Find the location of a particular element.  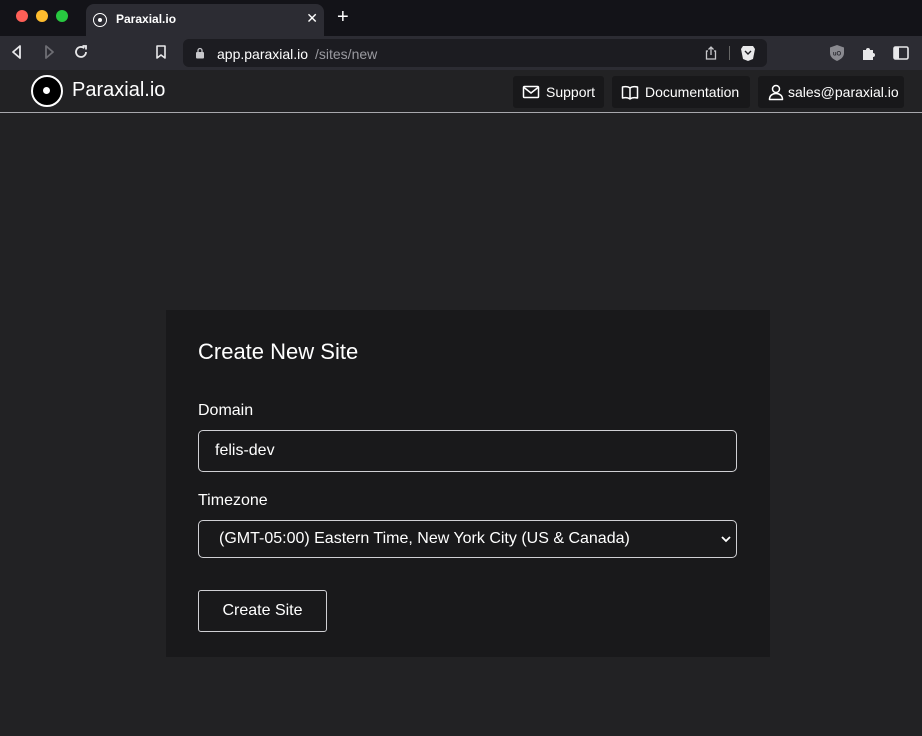

brave-shields-icon is located at coordinates (748, 53).